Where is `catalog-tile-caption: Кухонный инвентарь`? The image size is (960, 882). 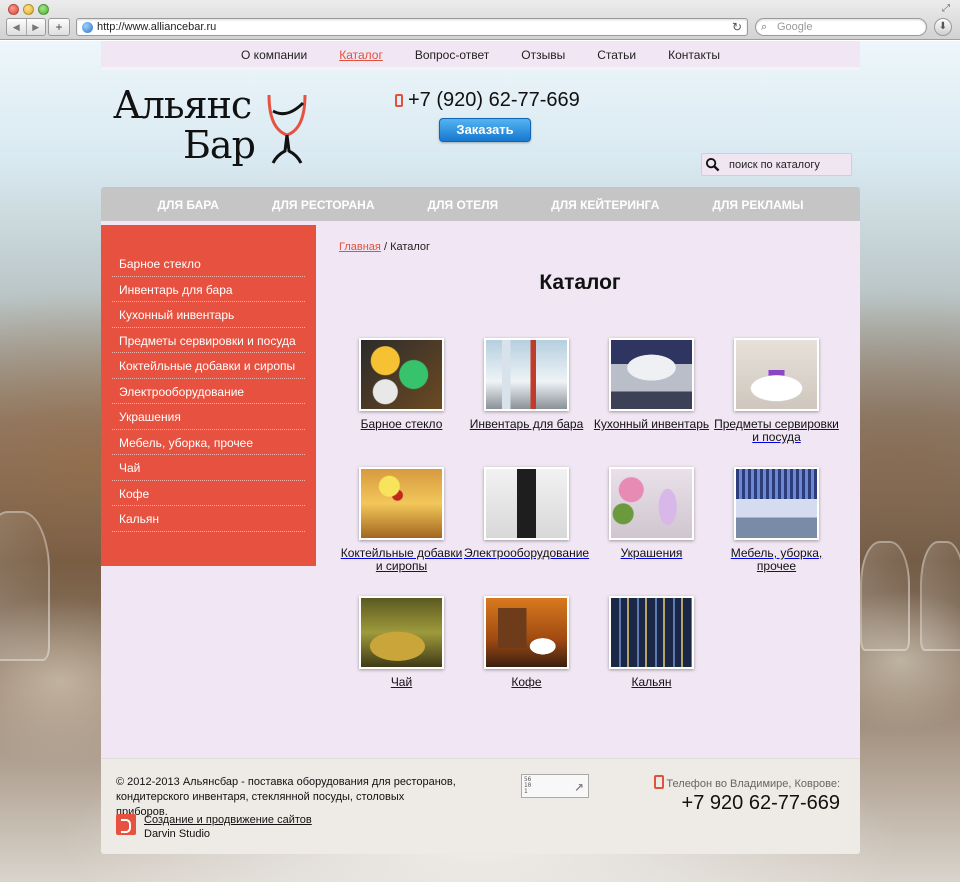
catalog-tile-caption: Кухонный инвентарь is located at coordinates (651, 424).